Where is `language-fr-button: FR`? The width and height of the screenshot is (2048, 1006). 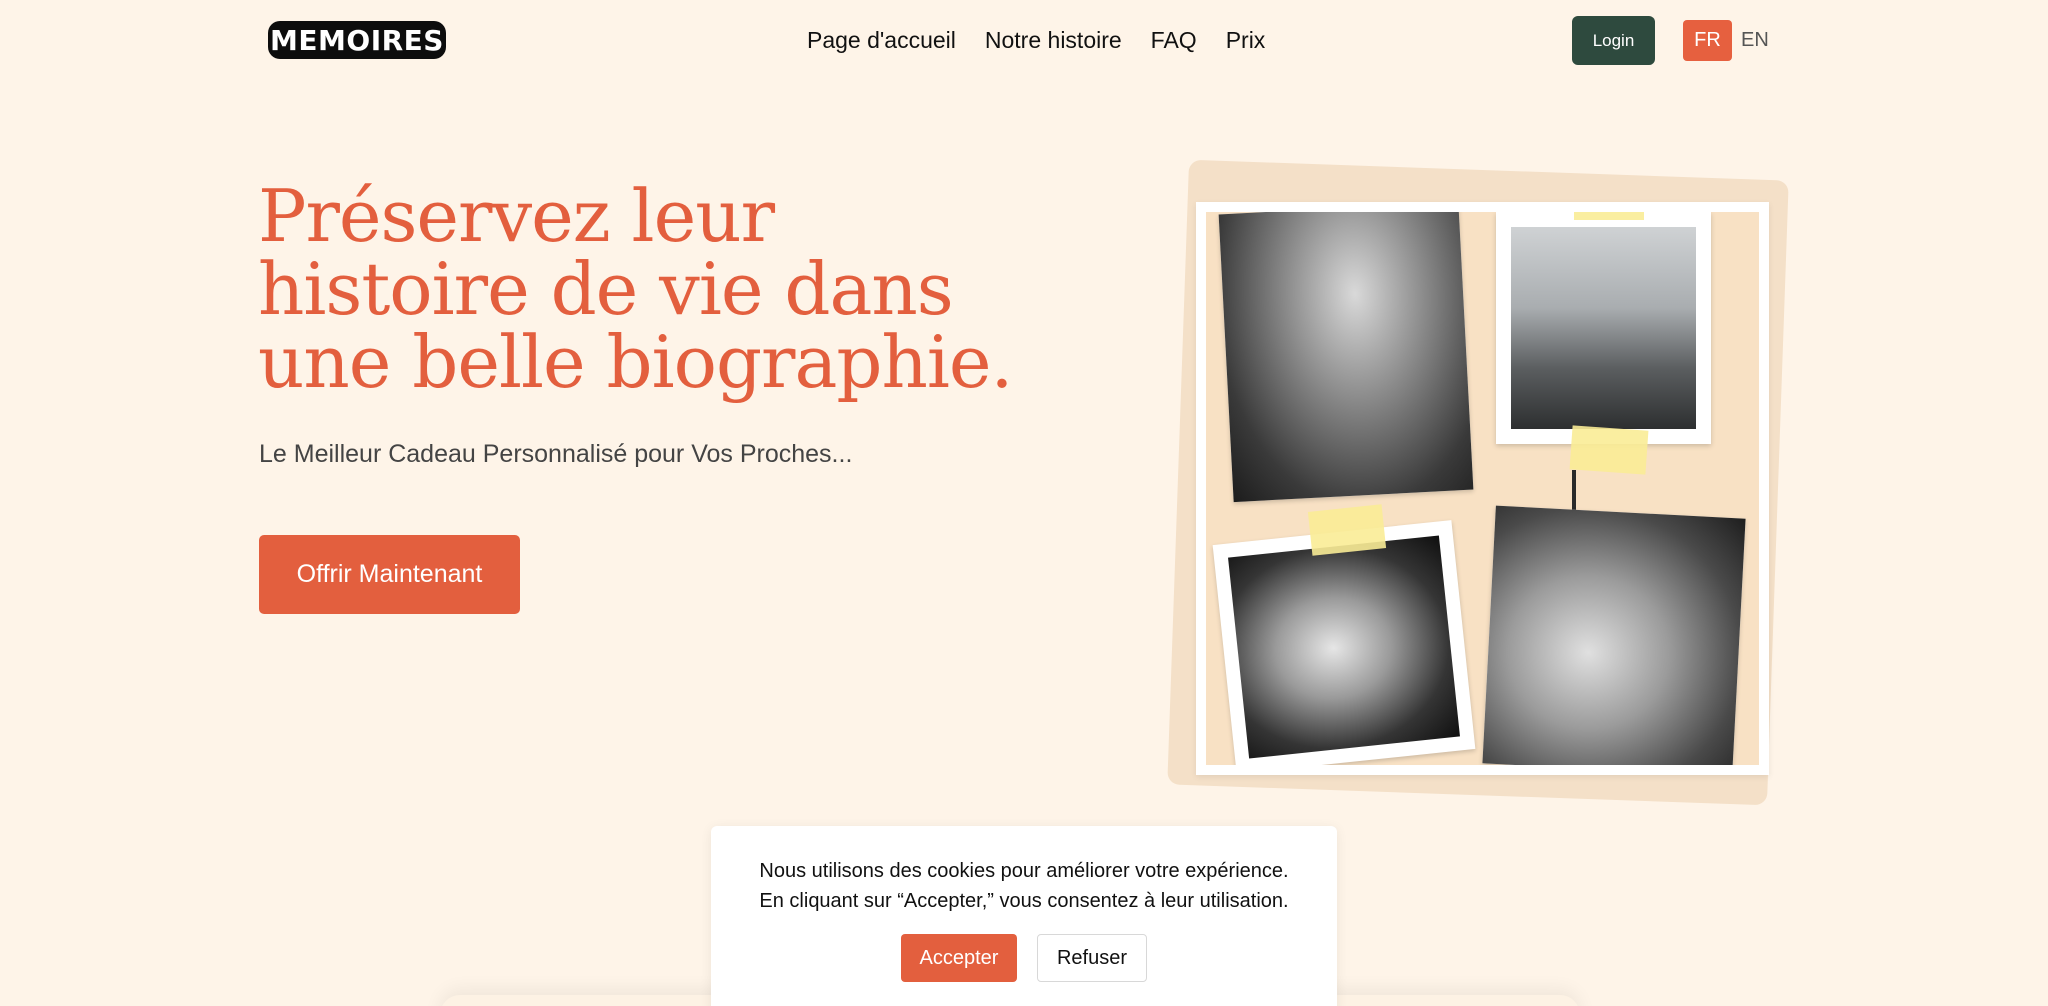
language-fr-button: FR is located at coordinates (1707, 40).